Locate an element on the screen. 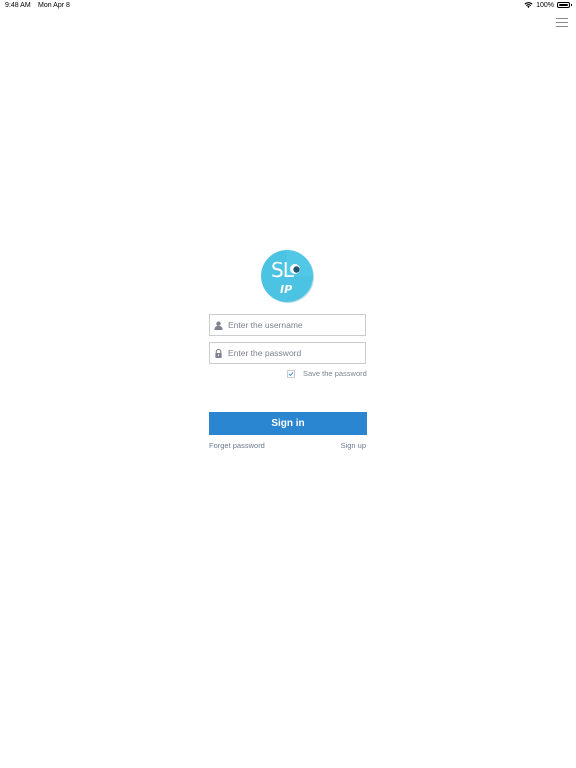 The image size is (576, 768). save-password-label: Save the password is located at coordinates (335, 373).